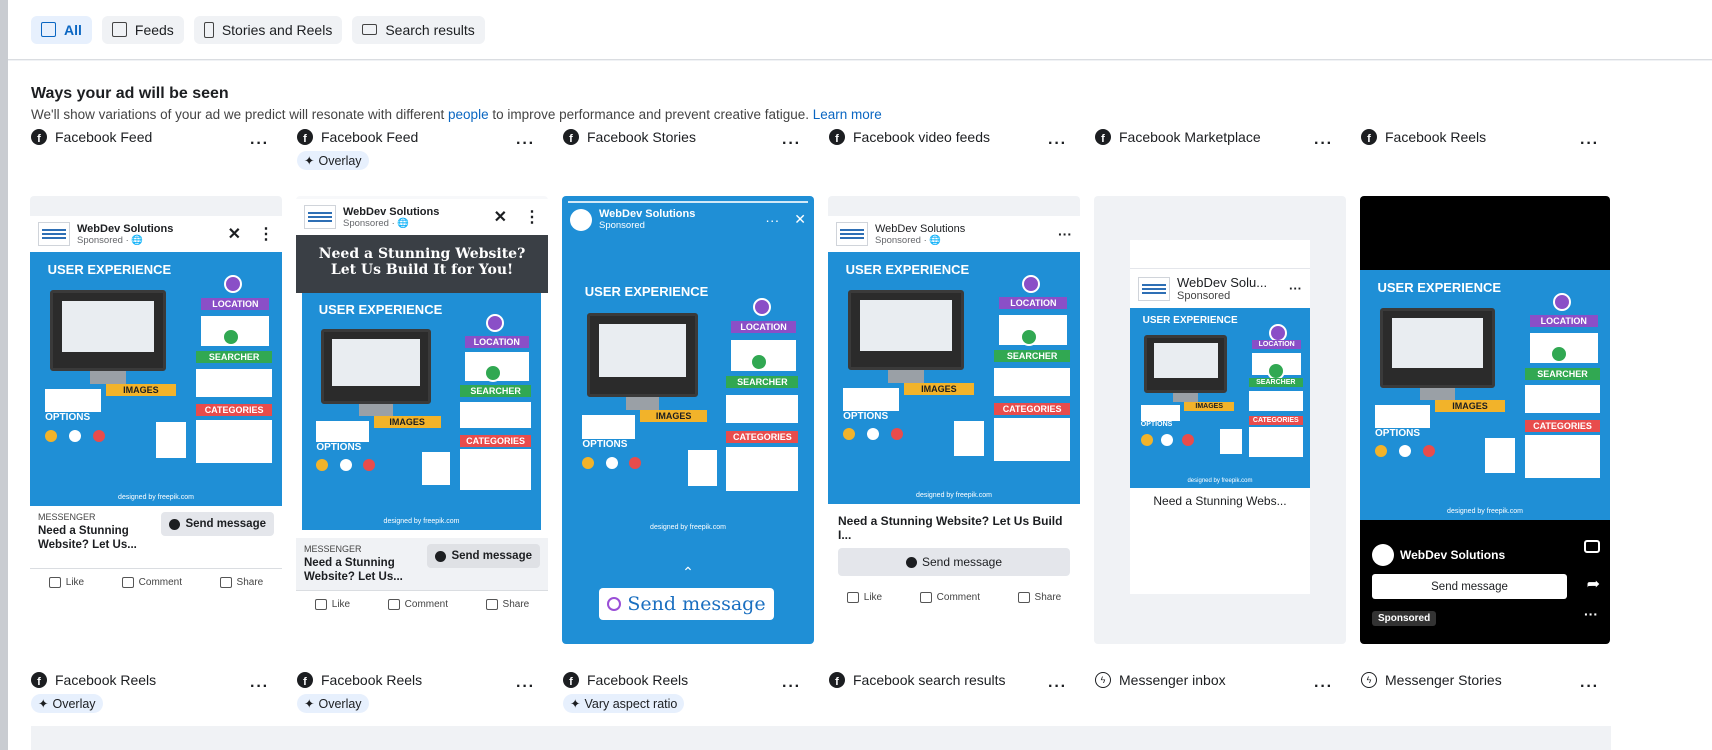 This screenshot has height=750, width=1712. I want to click on reels-page-row: WebDev Solutions, so click(1438, 555).